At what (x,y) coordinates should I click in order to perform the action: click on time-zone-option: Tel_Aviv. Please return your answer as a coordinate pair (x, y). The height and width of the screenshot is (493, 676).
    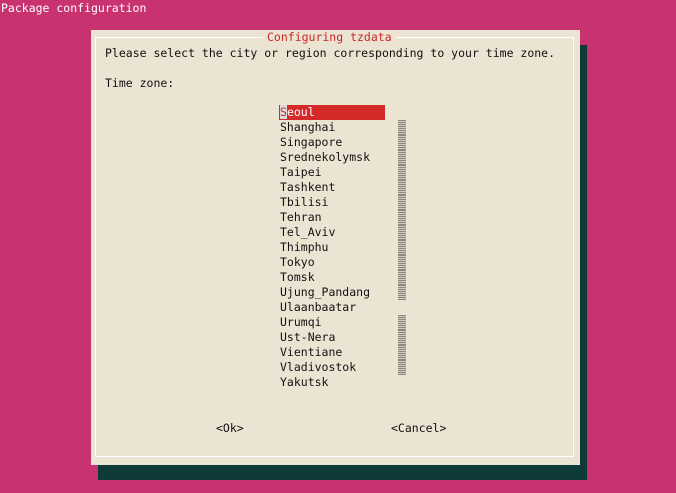
    Looking at the image, I should click on (332, 232).